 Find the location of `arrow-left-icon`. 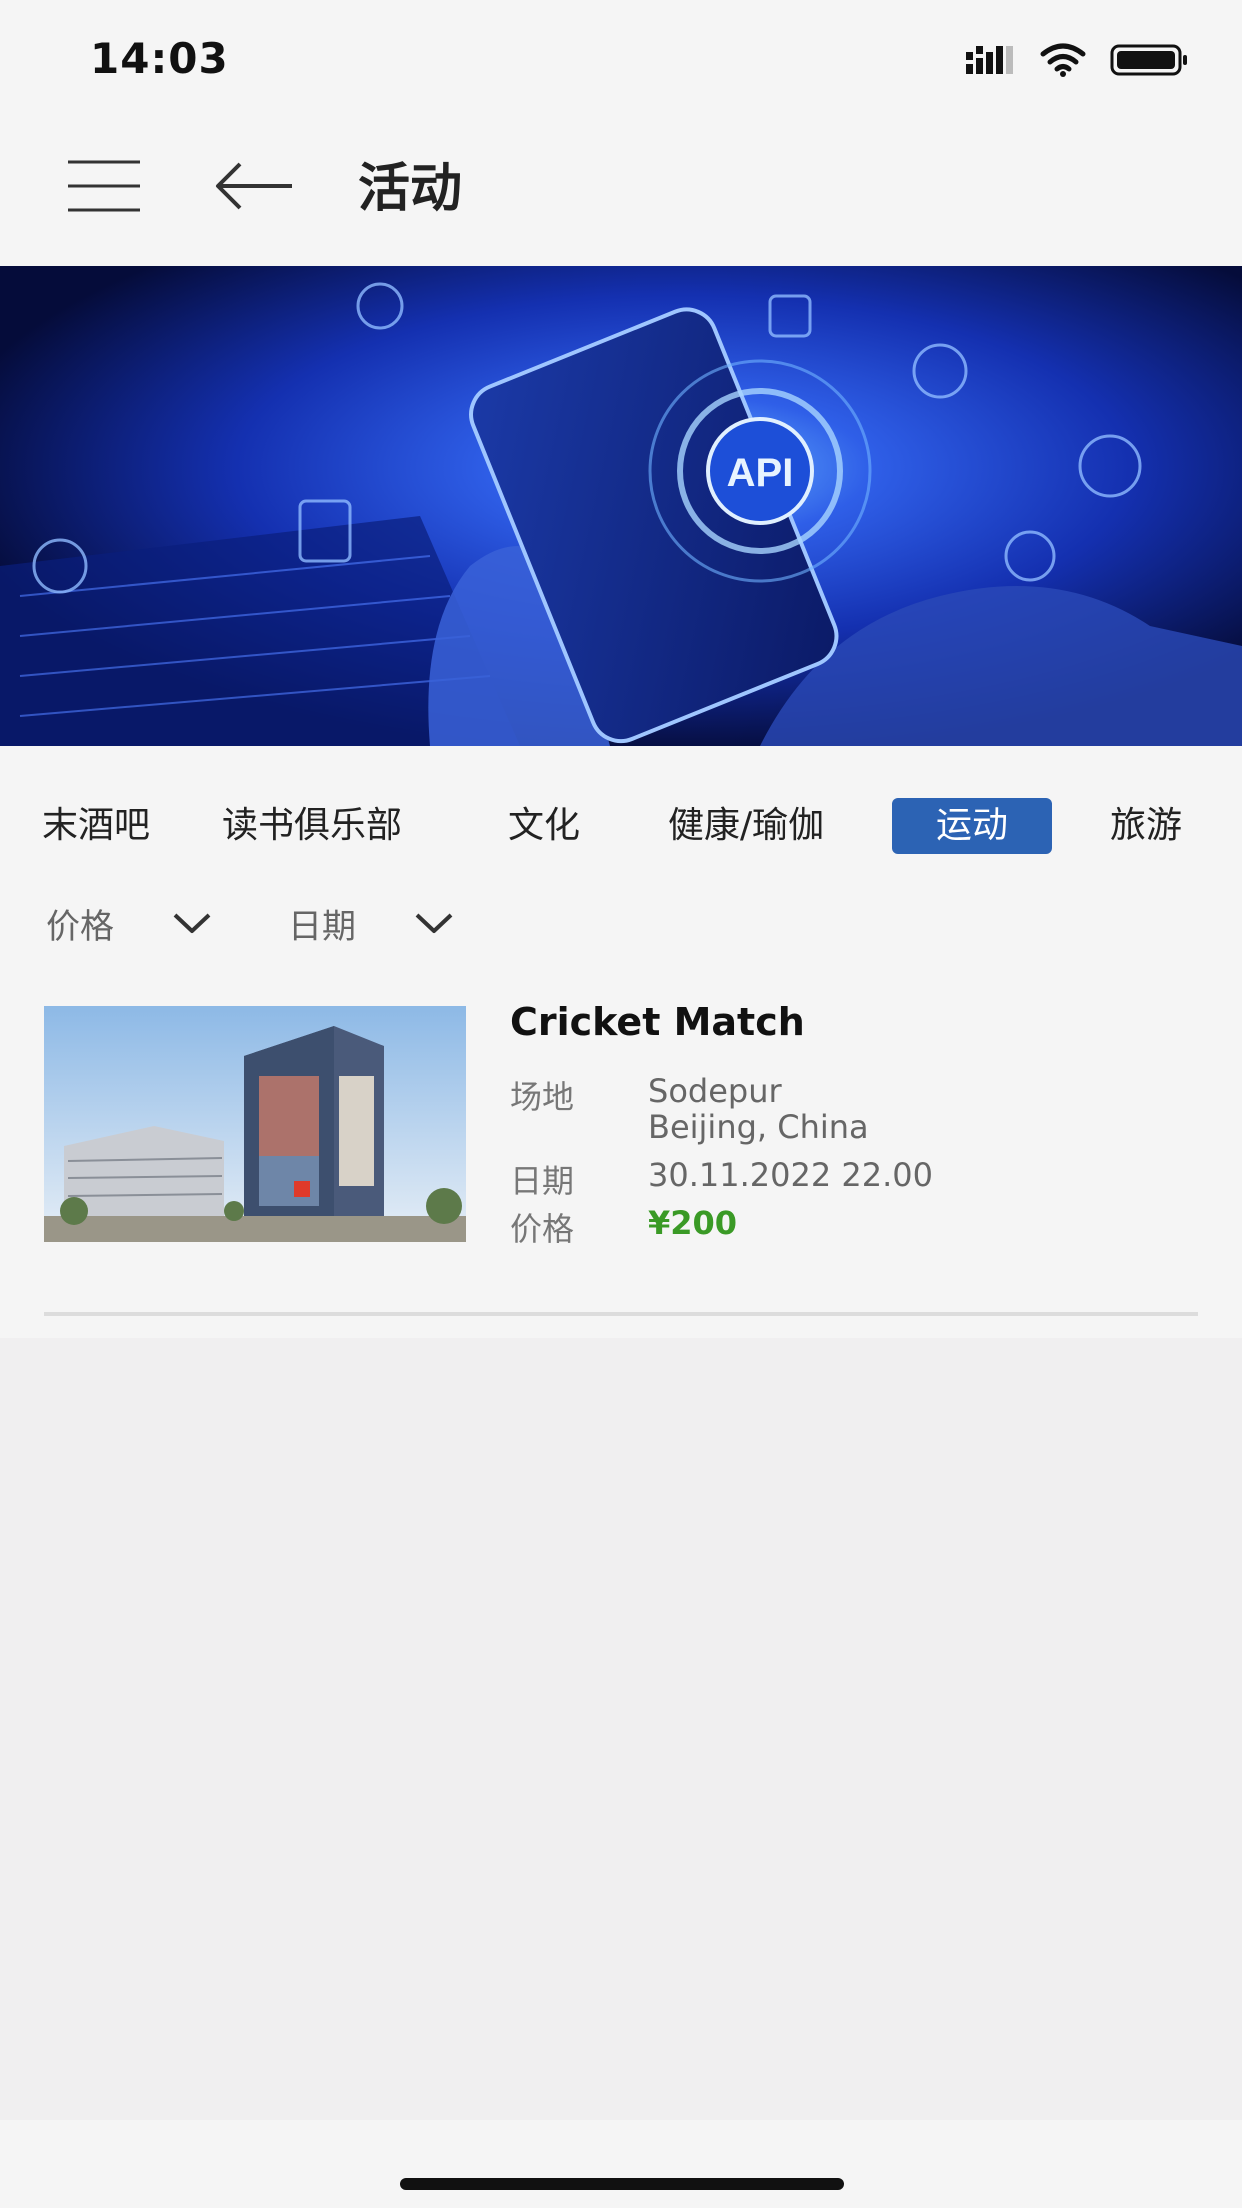

arrow-left-icon is located at coordinates (254, 186).